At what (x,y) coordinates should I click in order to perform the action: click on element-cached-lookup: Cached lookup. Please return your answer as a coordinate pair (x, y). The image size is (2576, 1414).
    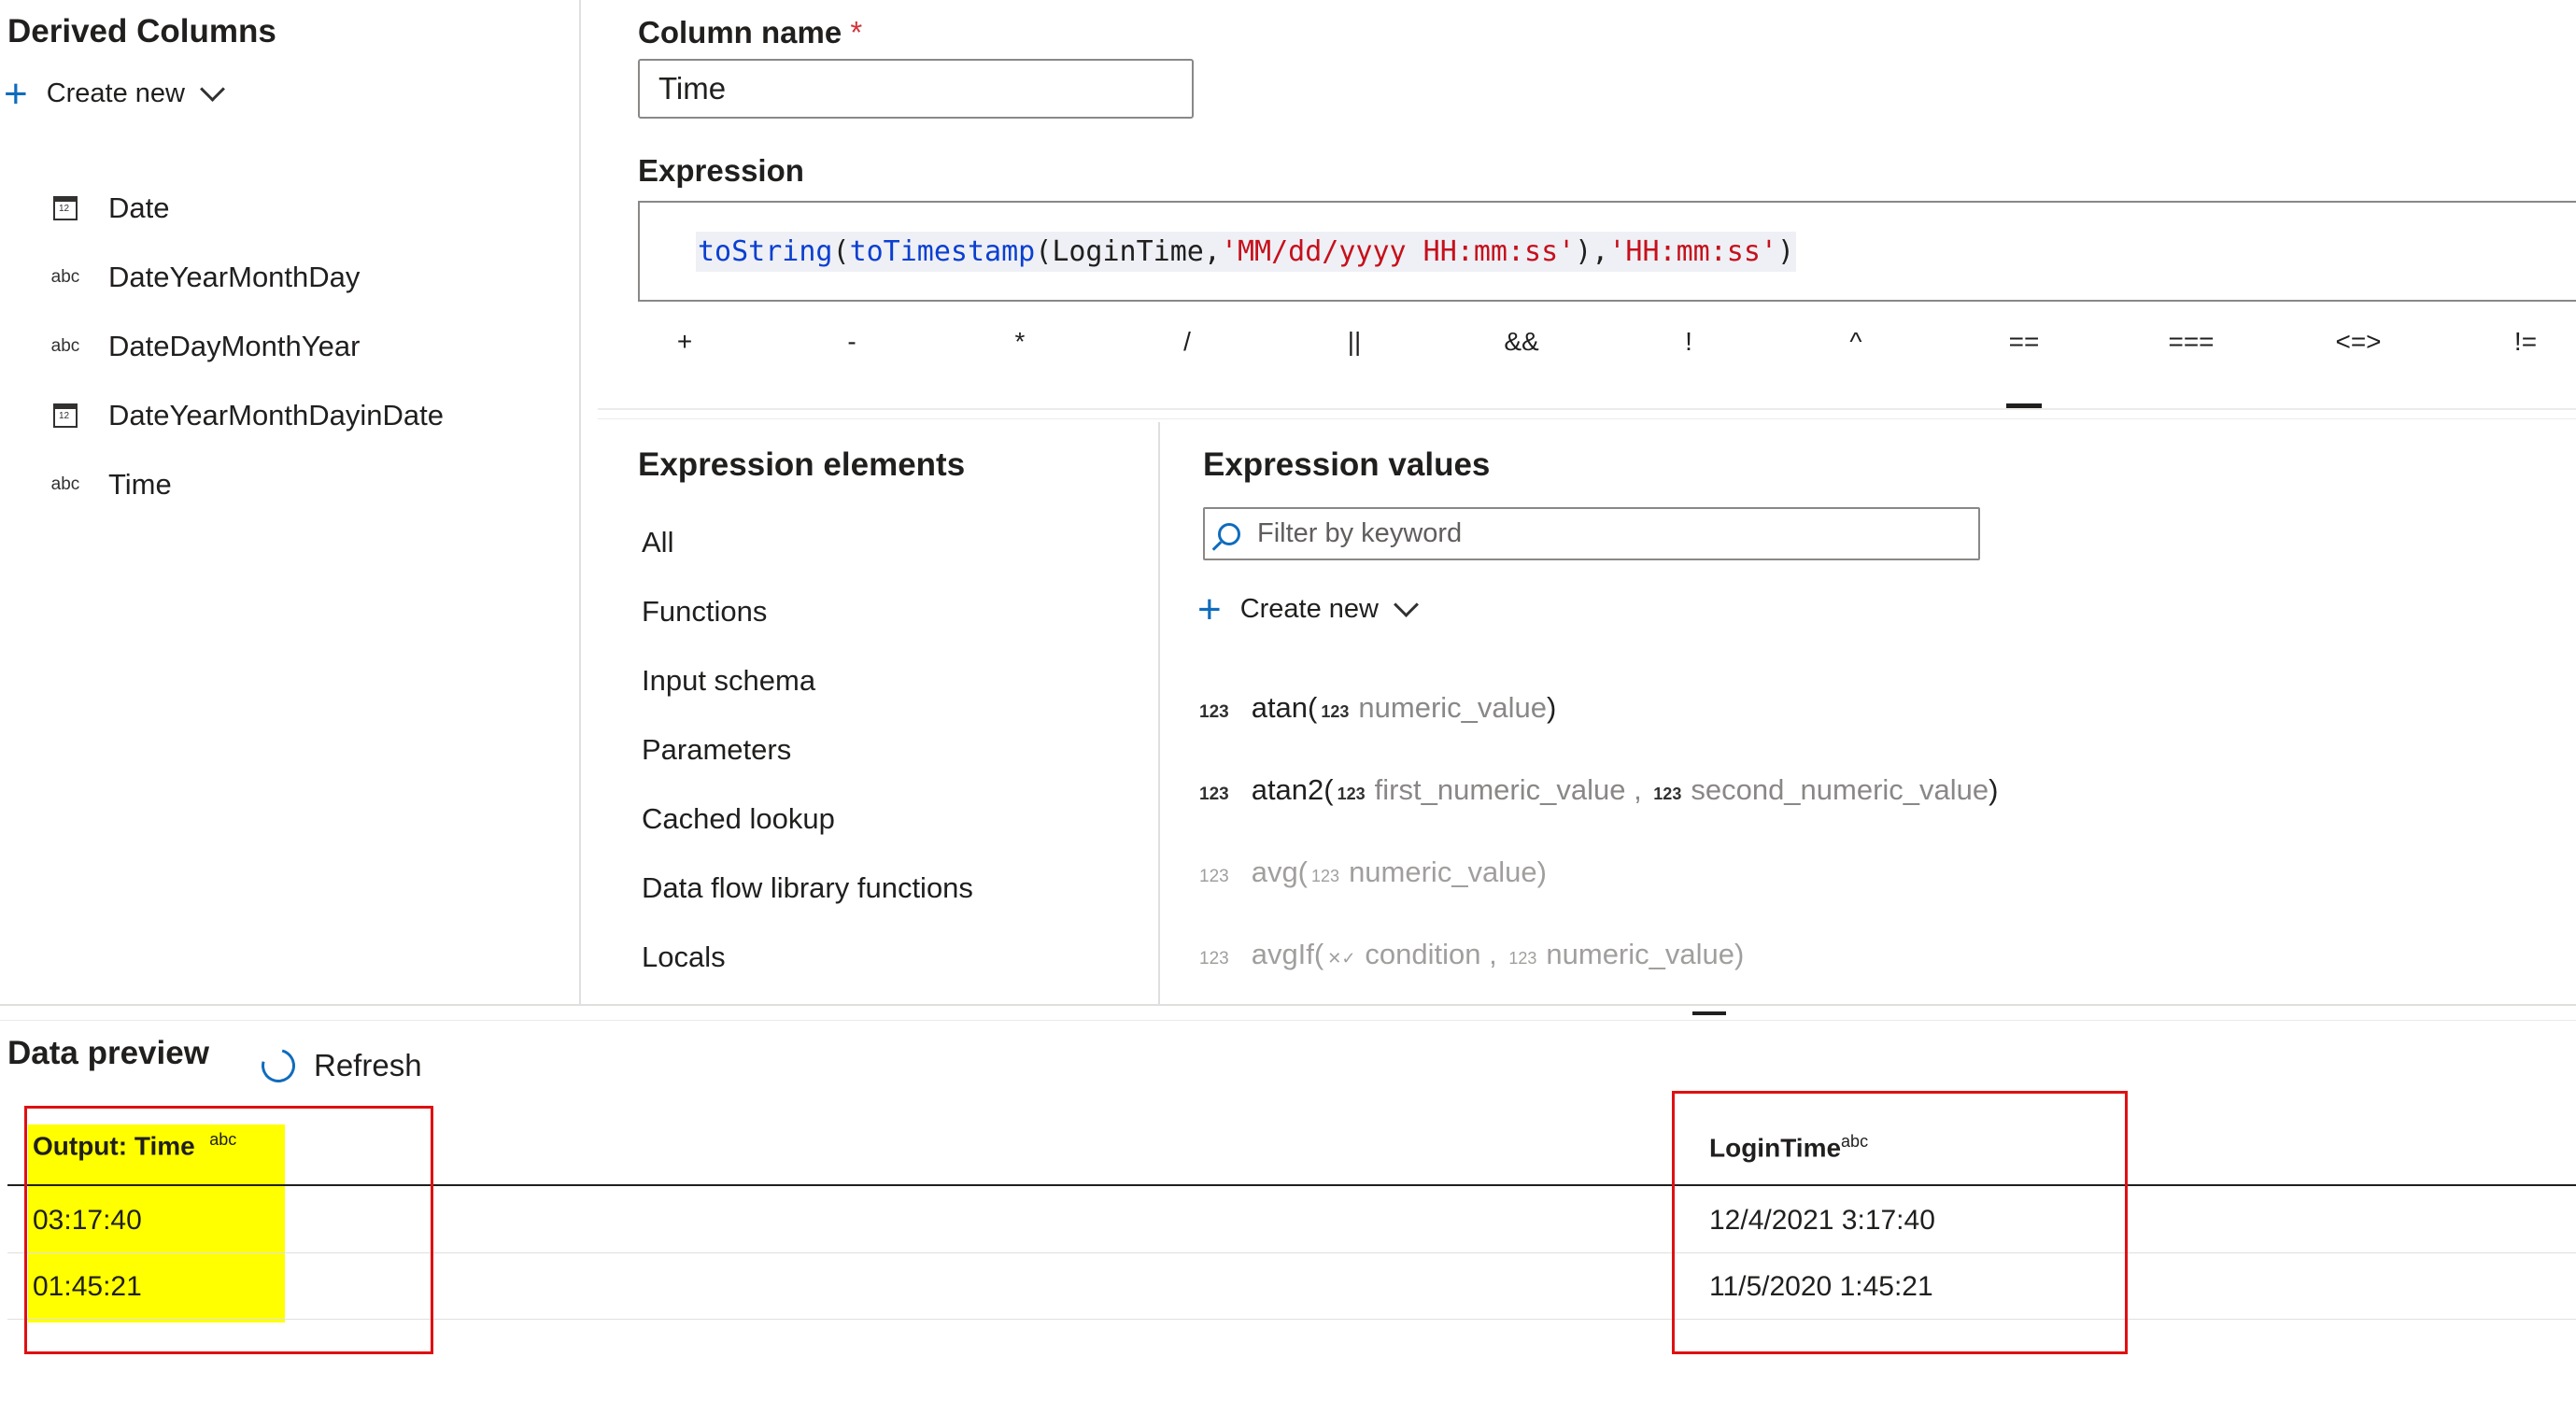
    Looking at the image, I should click on (807, 837).